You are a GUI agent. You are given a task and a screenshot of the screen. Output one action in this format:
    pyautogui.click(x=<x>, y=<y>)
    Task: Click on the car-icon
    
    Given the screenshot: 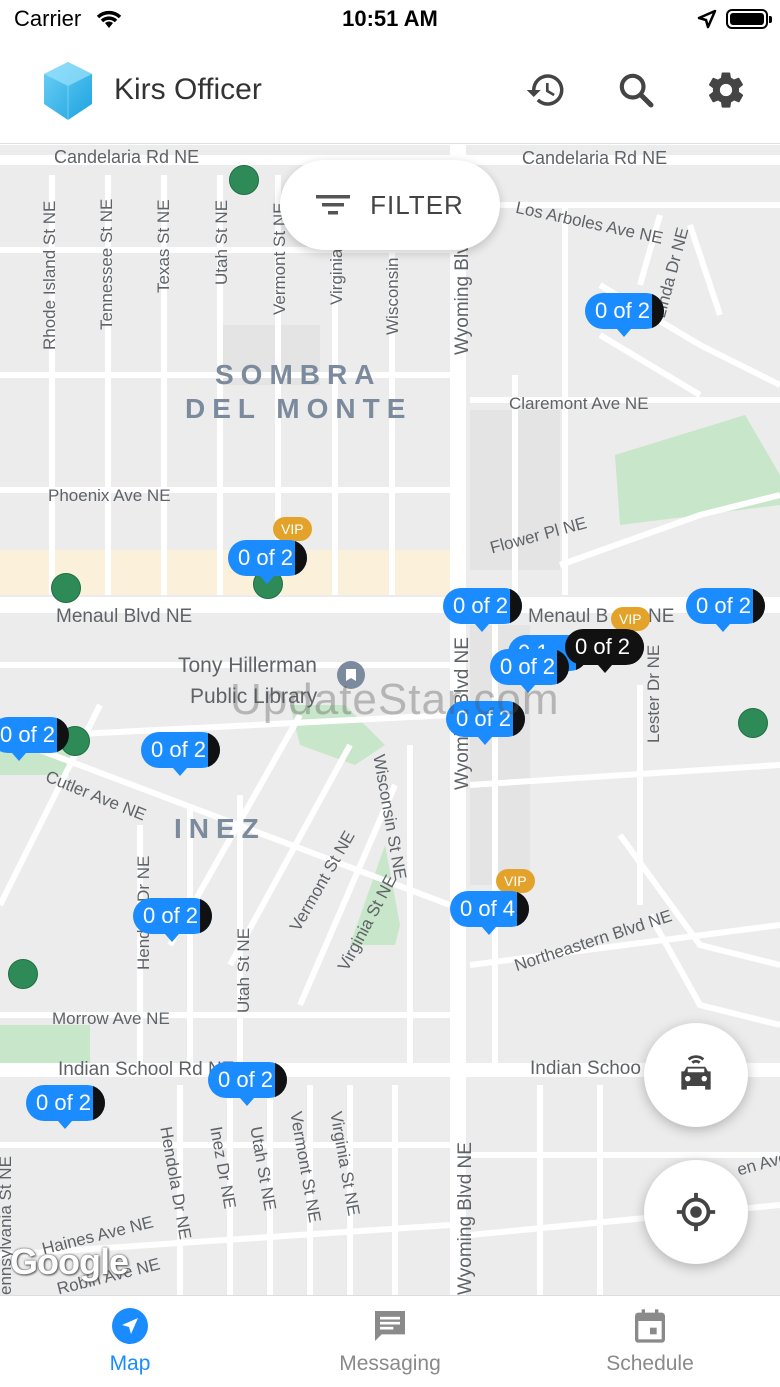 What is the action you would take?
    pyautogui.click(x=696, y=1072)
    